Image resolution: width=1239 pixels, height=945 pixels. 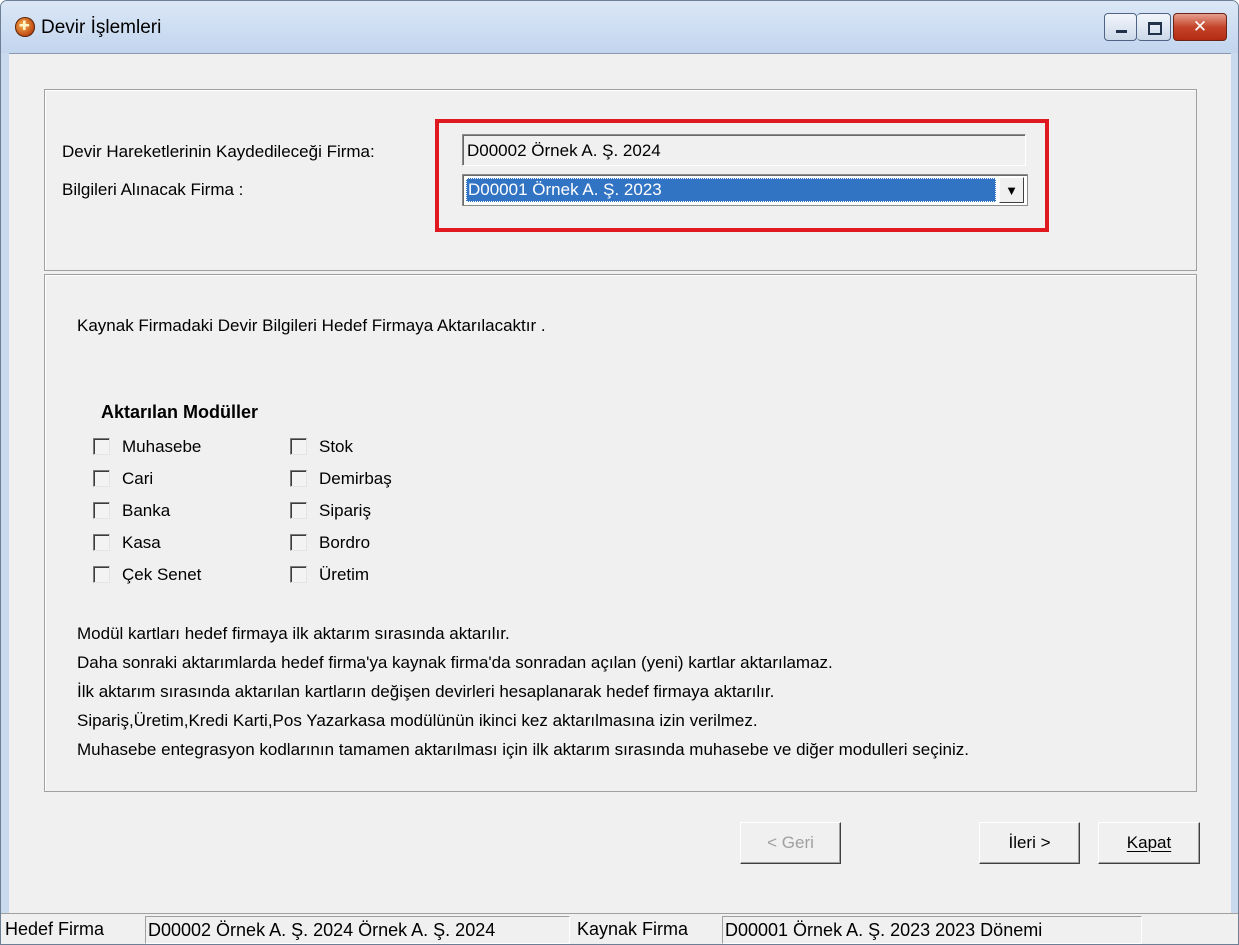 I want to click on checkbox-label: Muhasebe, so click(x=162, y=446).